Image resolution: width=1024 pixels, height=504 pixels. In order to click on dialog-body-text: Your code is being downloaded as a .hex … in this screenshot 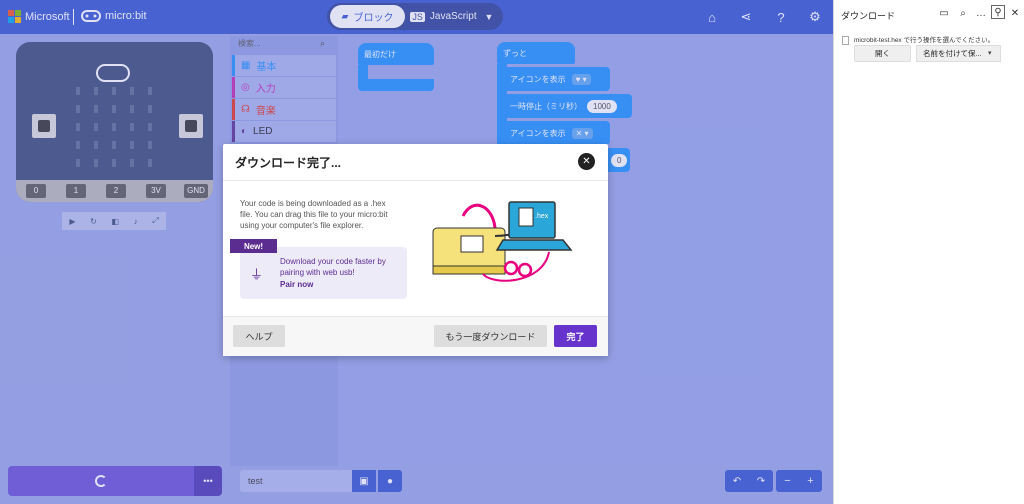, I will do `click(314, 214)`.